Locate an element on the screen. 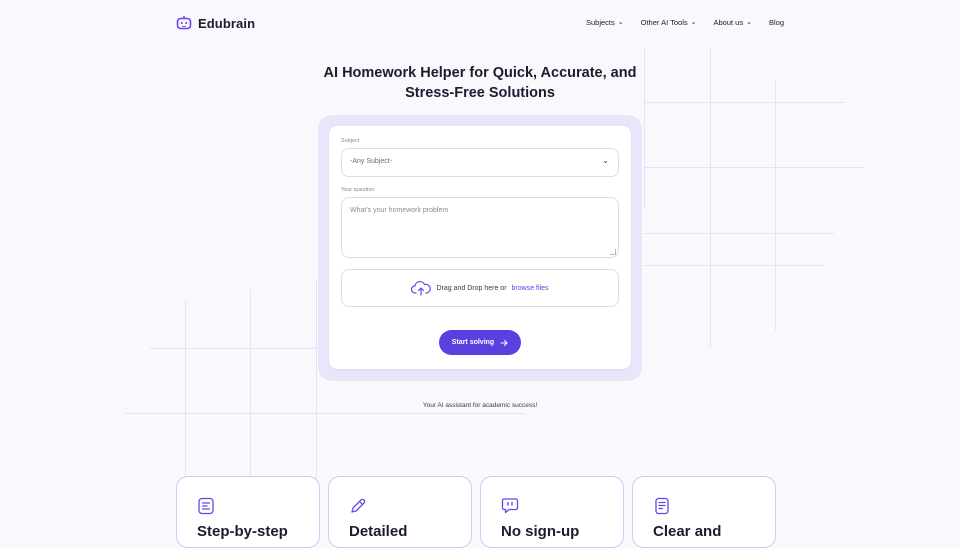  brand-logo: Edubrain is located at coordinates (215, 23).